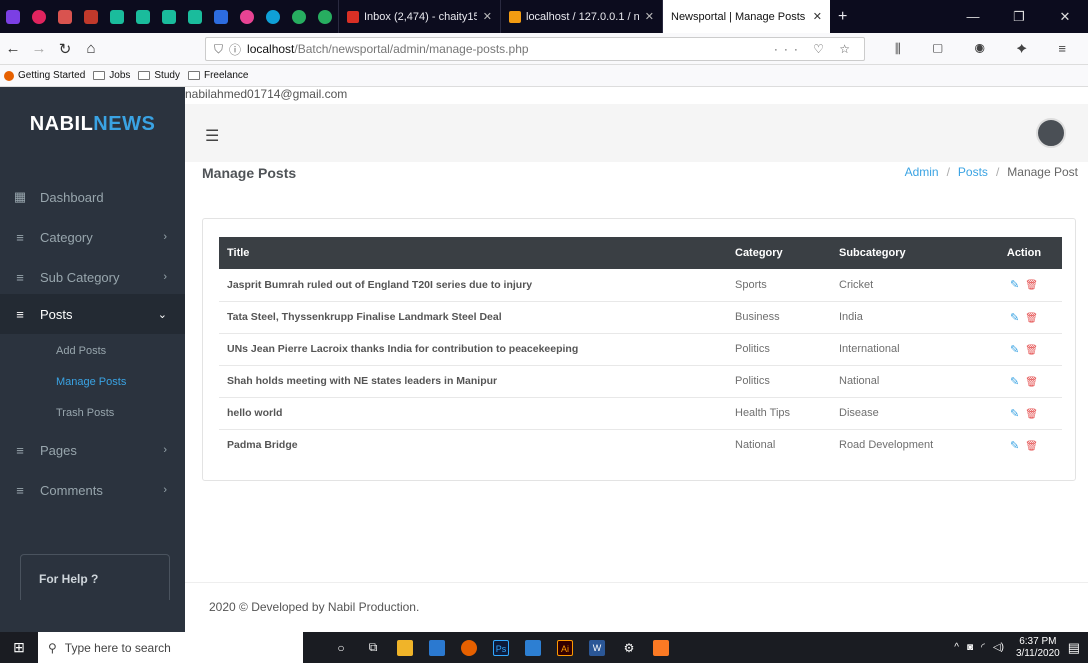 The width and height of the screenshot is (1088, 663). Describe the element at coordinates (1065, 17) in the screenshot. I see `close-window-icon: ✕` at that location.